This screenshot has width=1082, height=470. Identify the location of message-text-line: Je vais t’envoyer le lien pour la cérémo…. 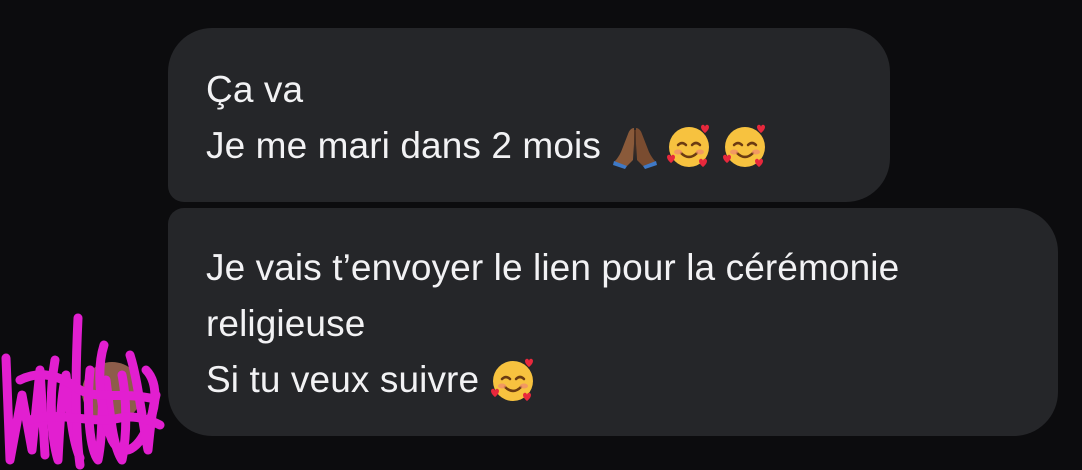
(553, 267).